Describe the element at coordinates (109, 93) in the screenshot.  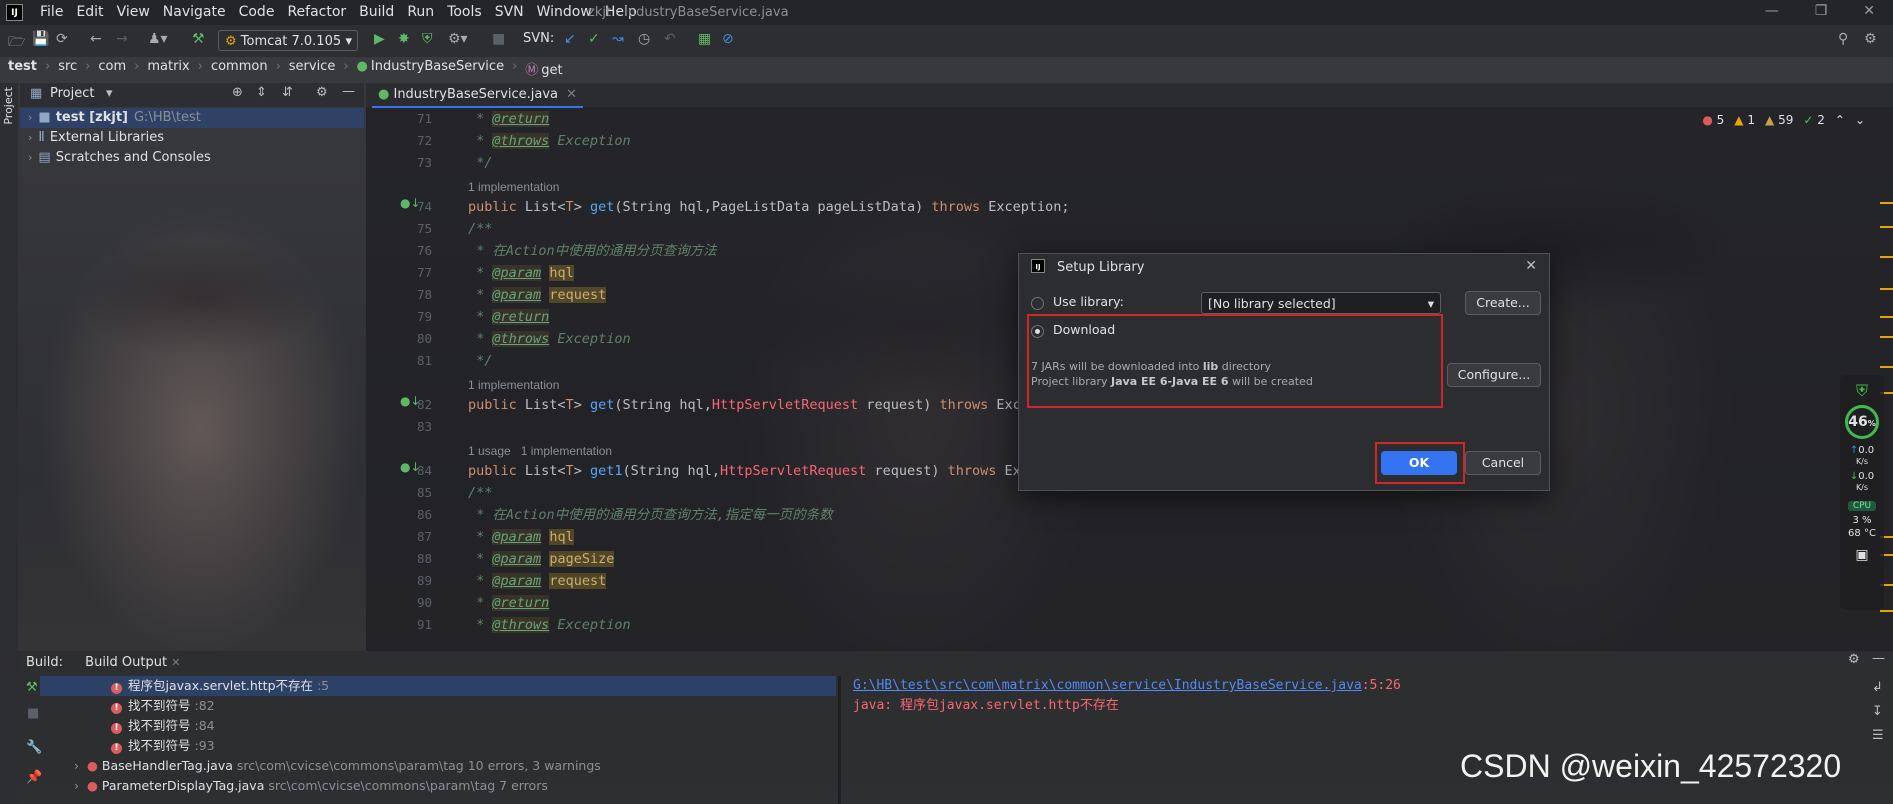
I see `chevron-down-icon: ▾` at that location.